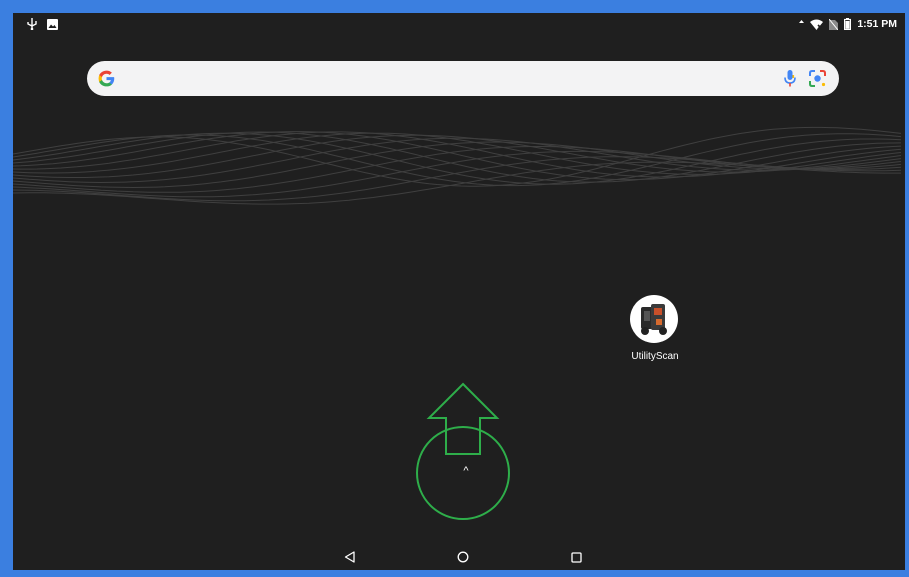  I want to click on lens-icon, so click(817, 78).